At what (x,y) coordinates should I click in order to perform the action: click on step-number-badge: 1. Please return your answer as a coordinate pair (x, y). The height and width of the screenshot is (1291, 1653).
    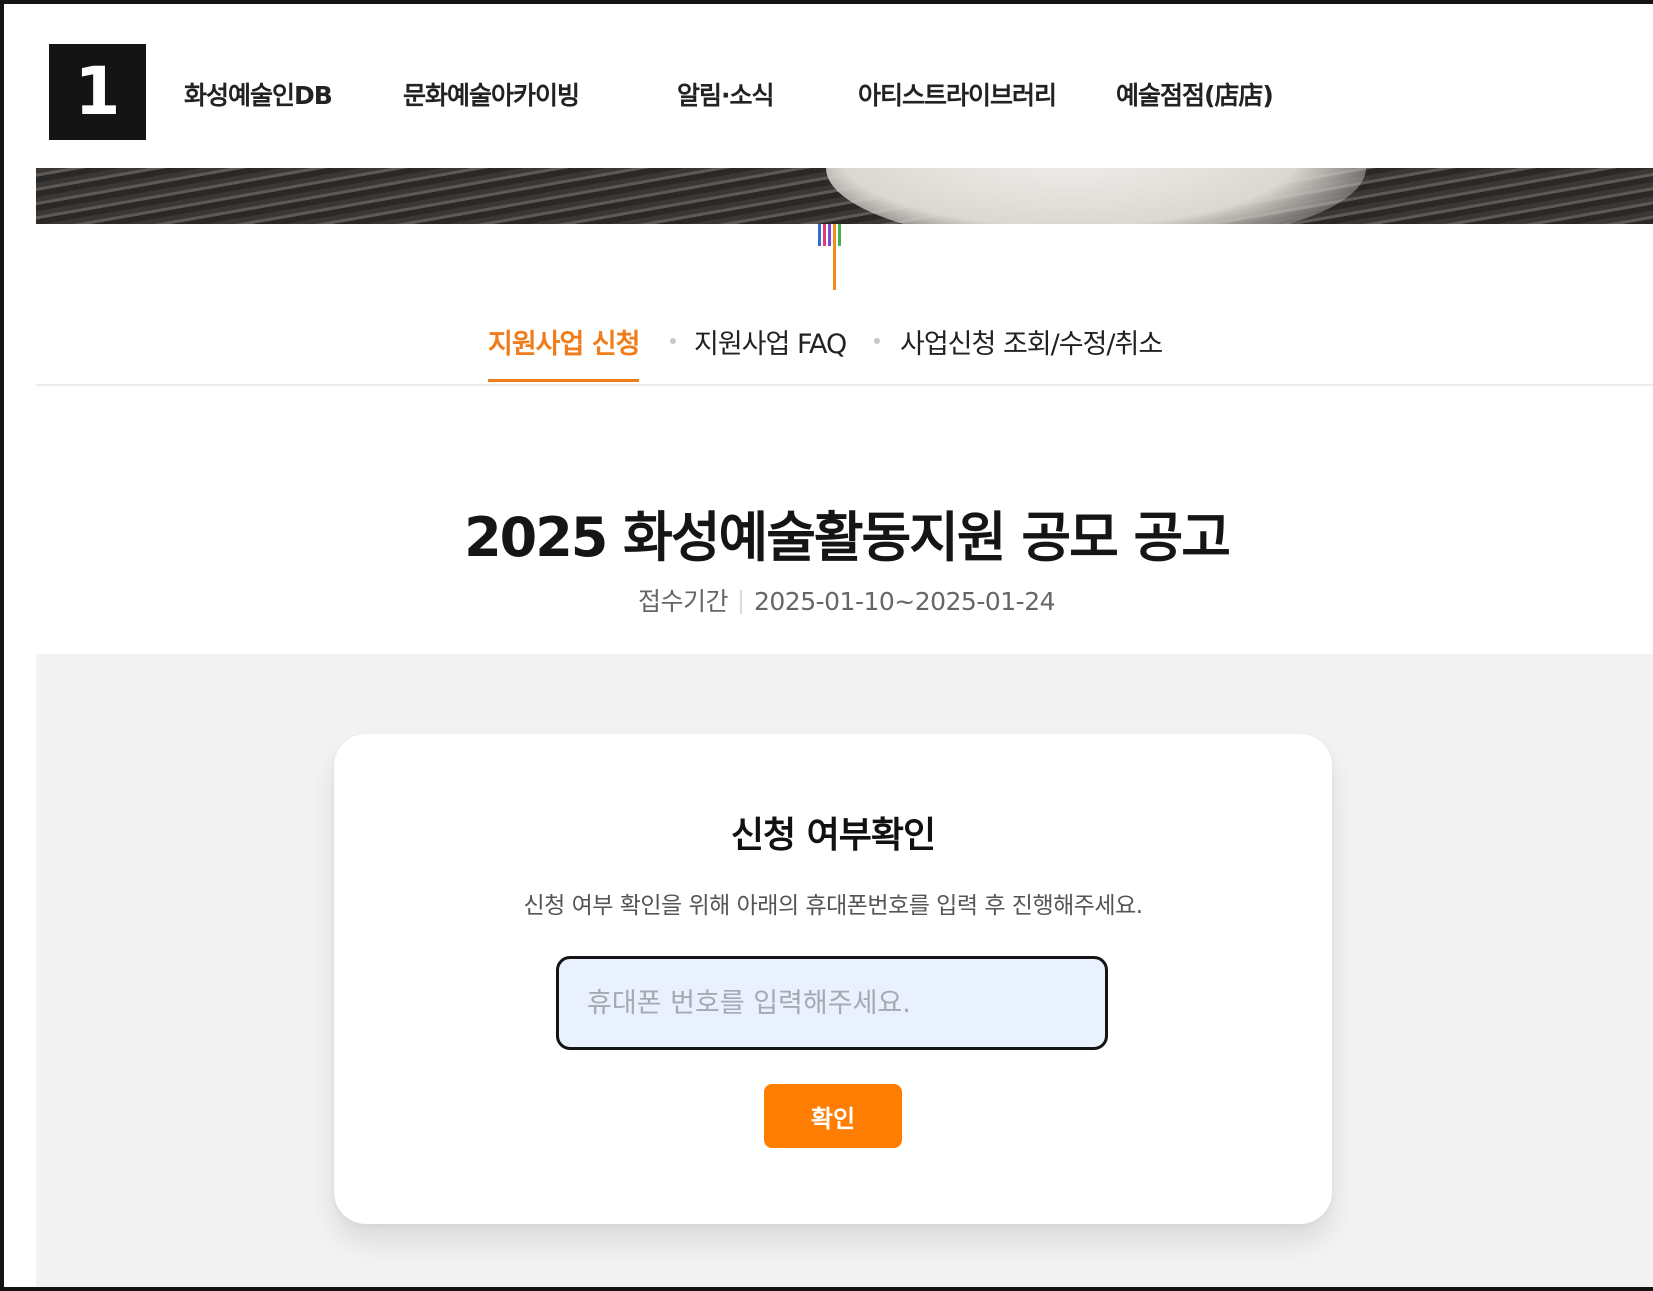
    Looking at the image, I should click on (97, 92).